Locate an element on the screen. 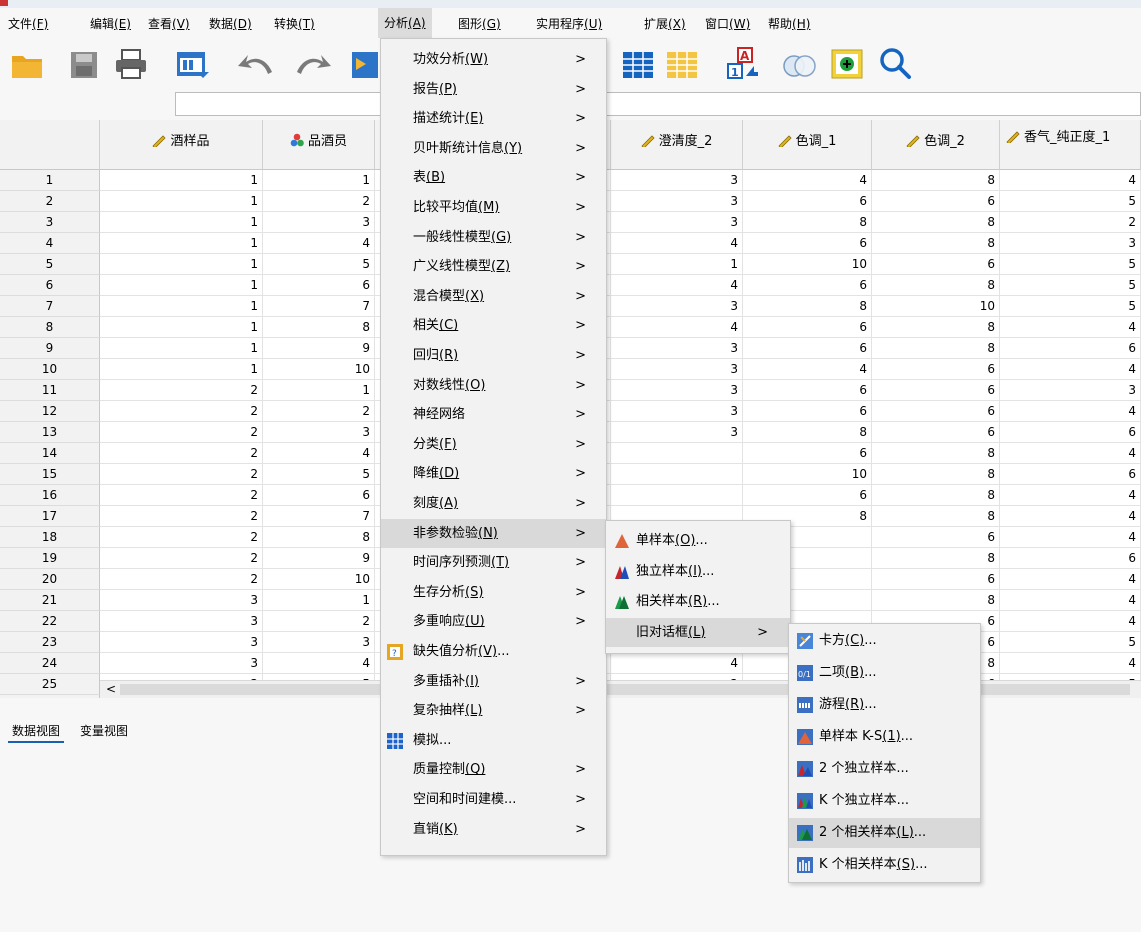 Image resolution: width=1141 pixels, height=932 pixels. menubar-item-9: 窗口(W) is located at coordinates (727, 23).